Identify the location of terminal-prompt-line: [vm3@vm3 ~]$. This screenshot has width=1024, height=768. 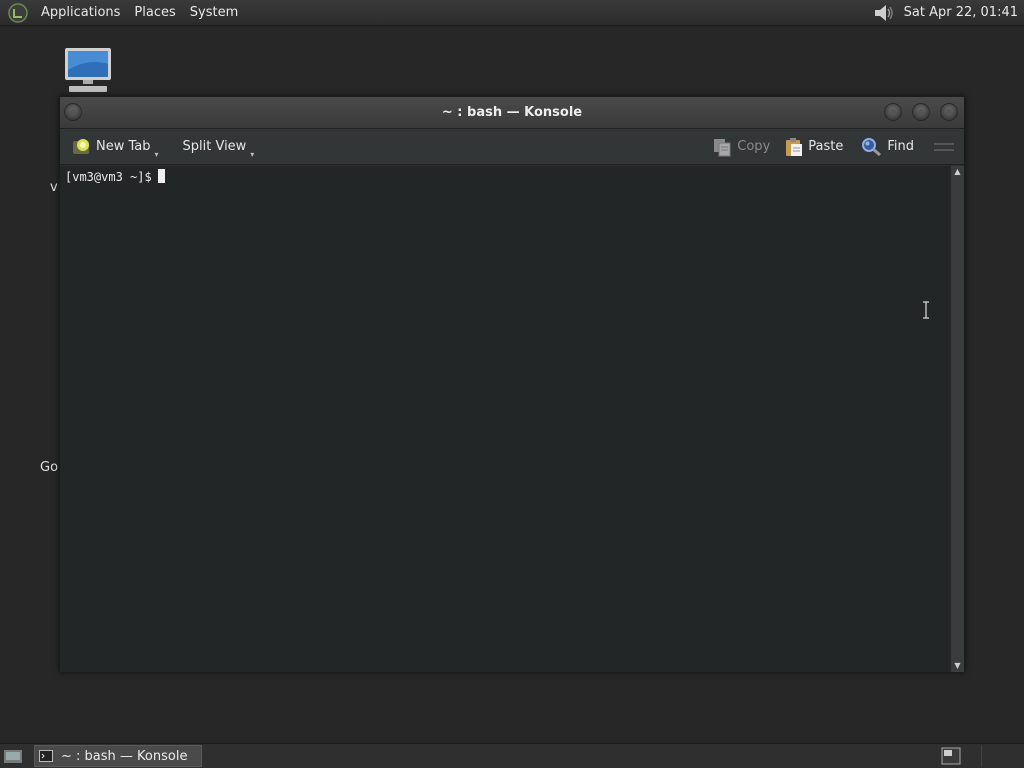
(115, 176).